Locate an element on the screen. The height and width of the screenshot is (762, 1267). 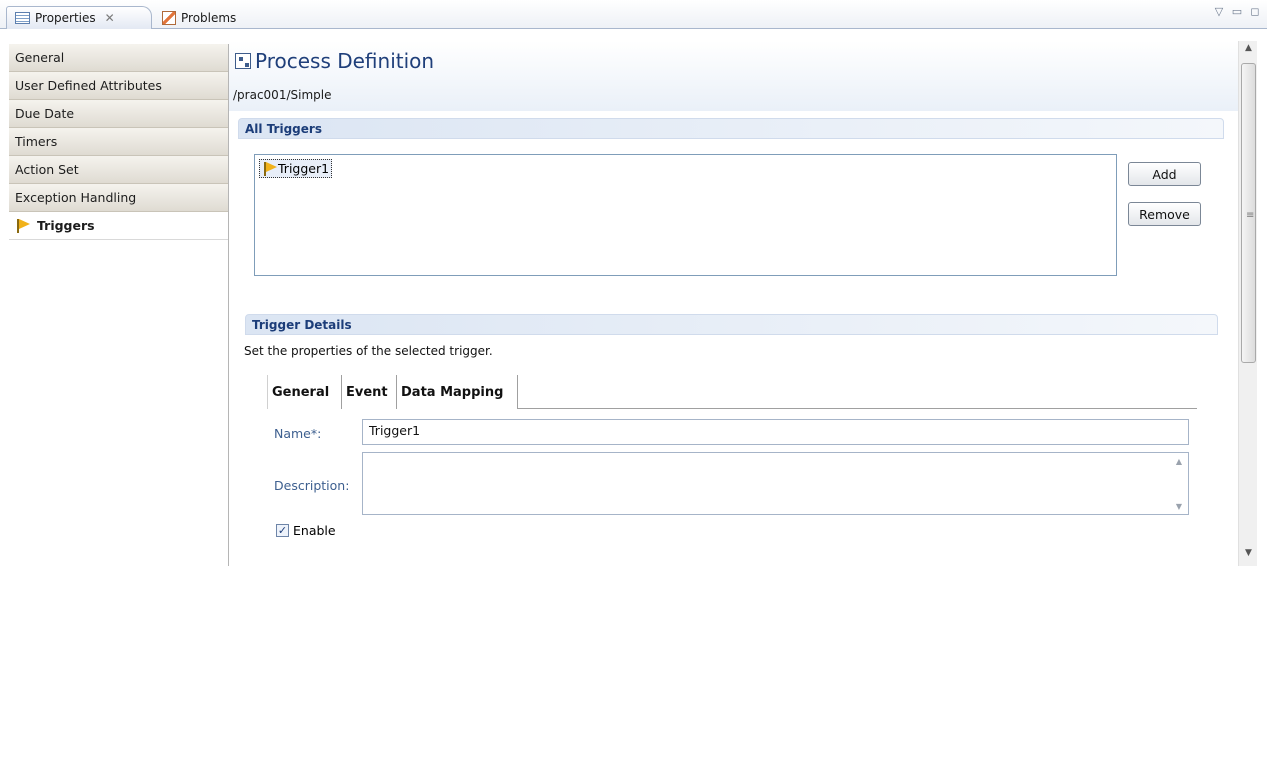
tab-data-mapping: Data Mapping is located at coordinates (457, 392).